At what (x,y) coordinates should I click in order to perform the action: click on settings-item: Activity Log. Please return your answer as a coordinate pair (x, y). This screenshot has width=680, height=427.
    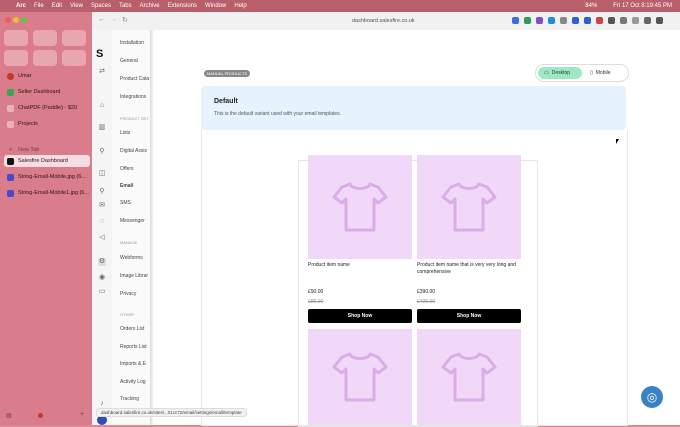
    Looking at the image, I should click on (133, 382).